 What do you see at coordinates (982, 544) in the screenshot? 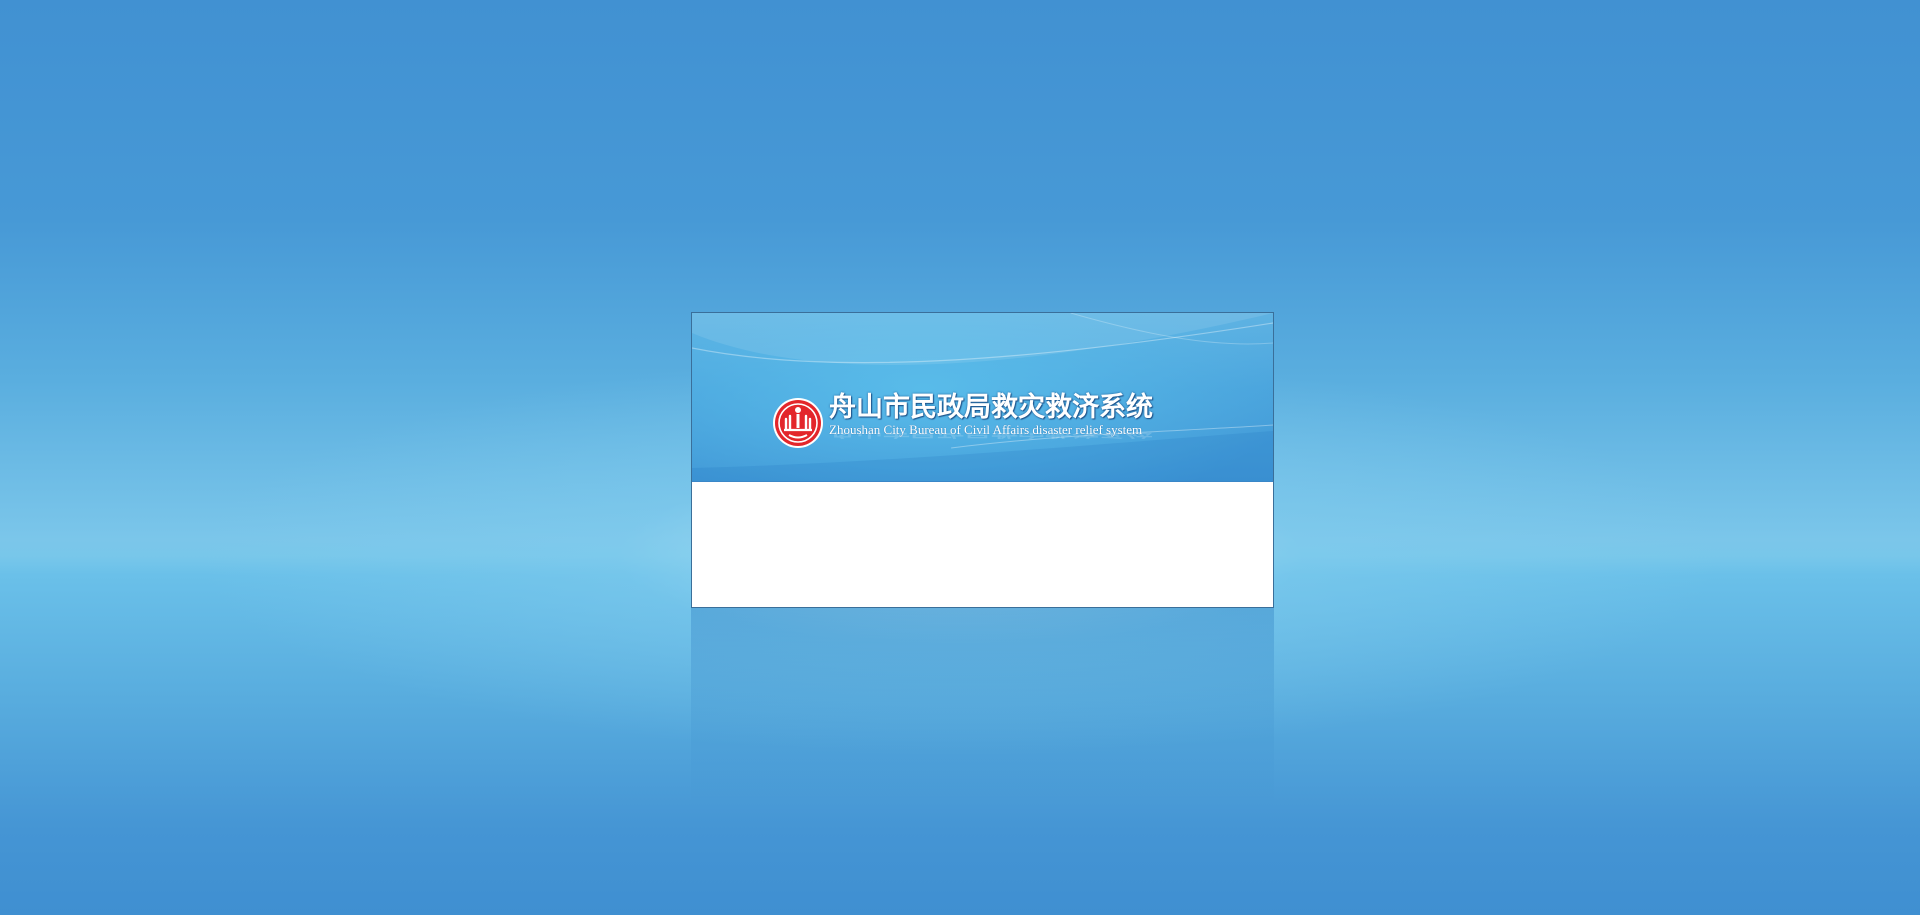
I see `login-content-area` at bounding box center [982, 544].